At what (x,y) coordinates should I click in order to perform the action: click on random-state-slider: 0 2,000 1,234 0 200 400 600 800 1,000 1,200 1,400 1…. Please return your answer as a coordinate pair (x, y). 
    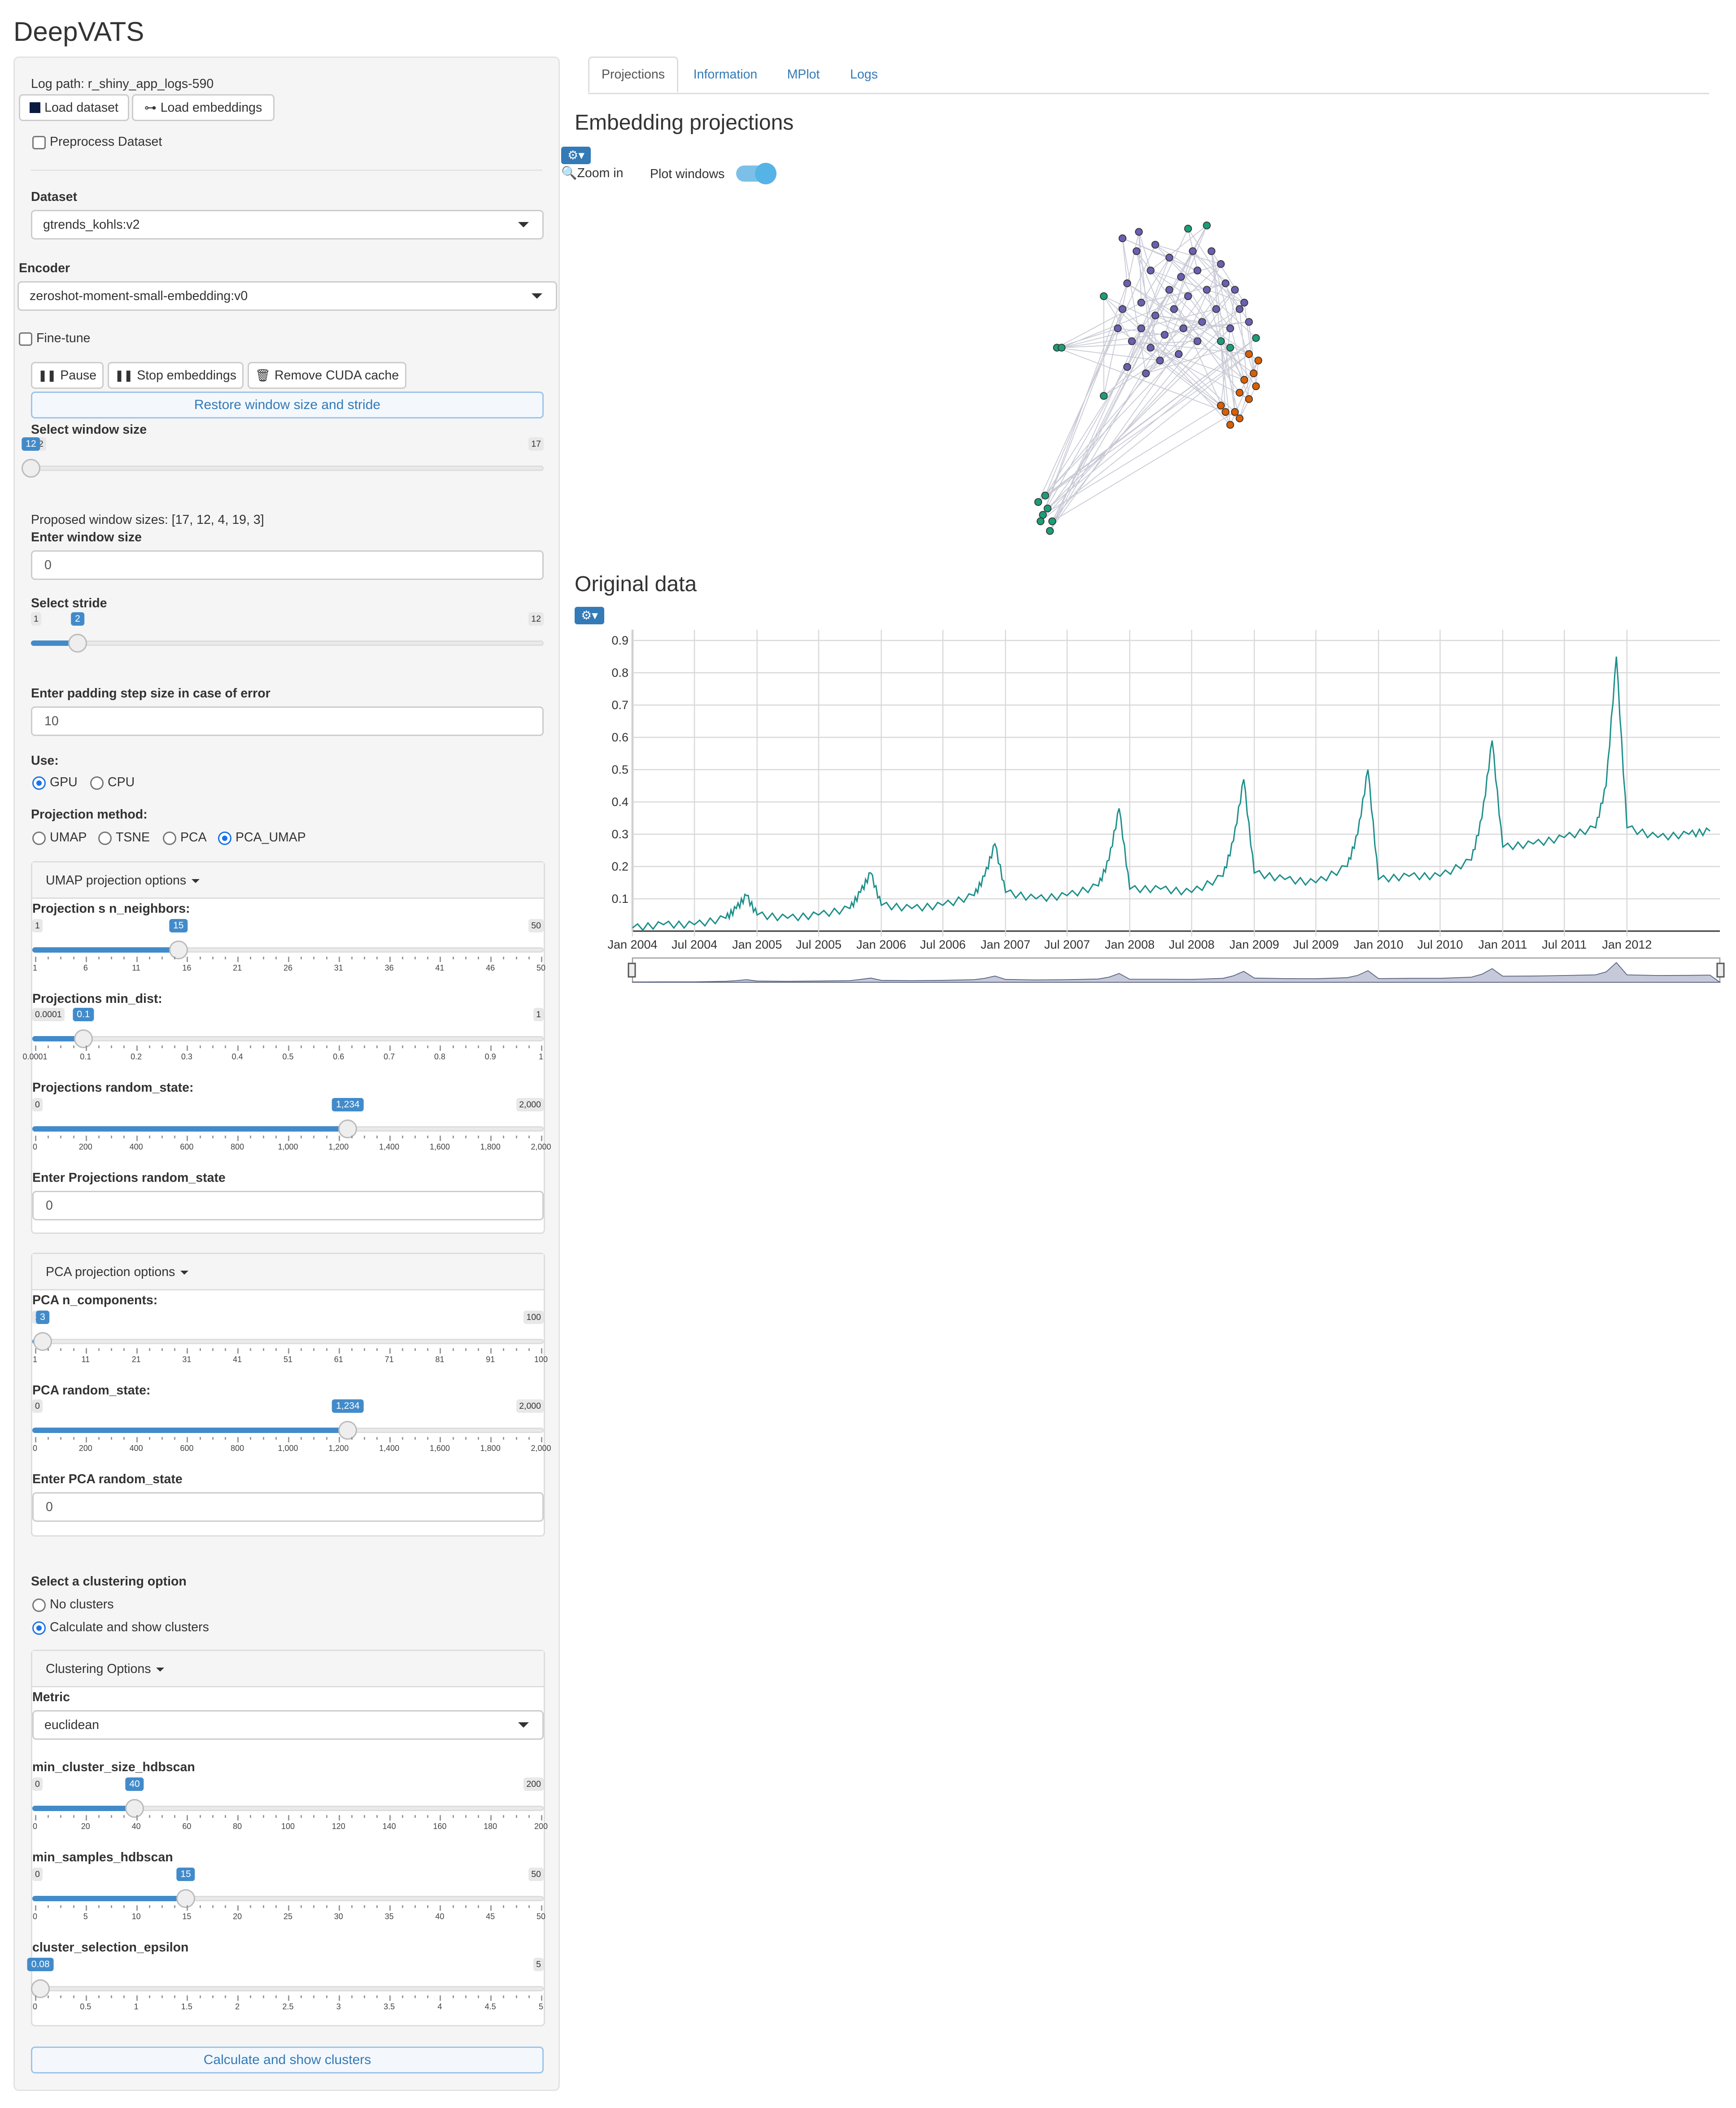
    Looking at the image, I should click on (291, 1124).